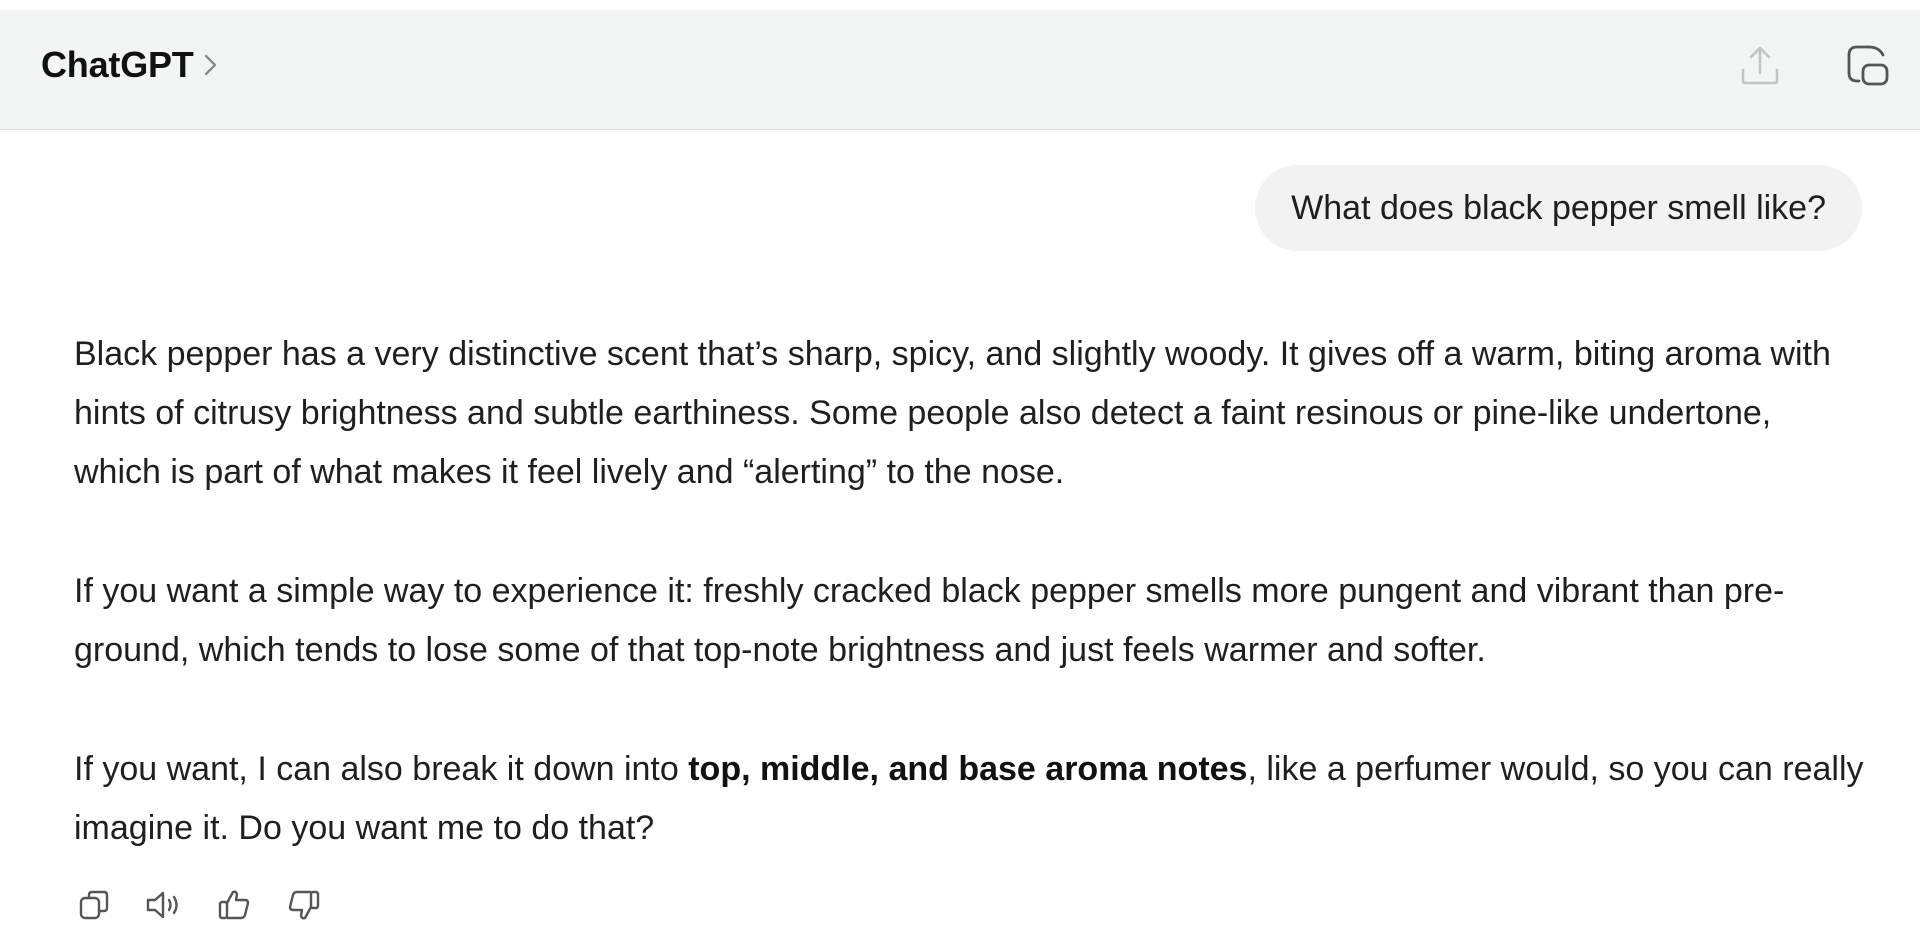 The height and width of the screenshot is (946, 1920). I want to click on user-message-bubble: What does black pepper smell like?, so click(1558, 208).